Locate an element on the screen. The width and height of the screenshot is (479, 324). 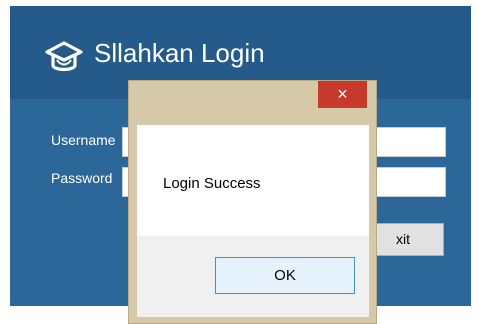
graduation-cap-icon is located at coordinates (64, 56).